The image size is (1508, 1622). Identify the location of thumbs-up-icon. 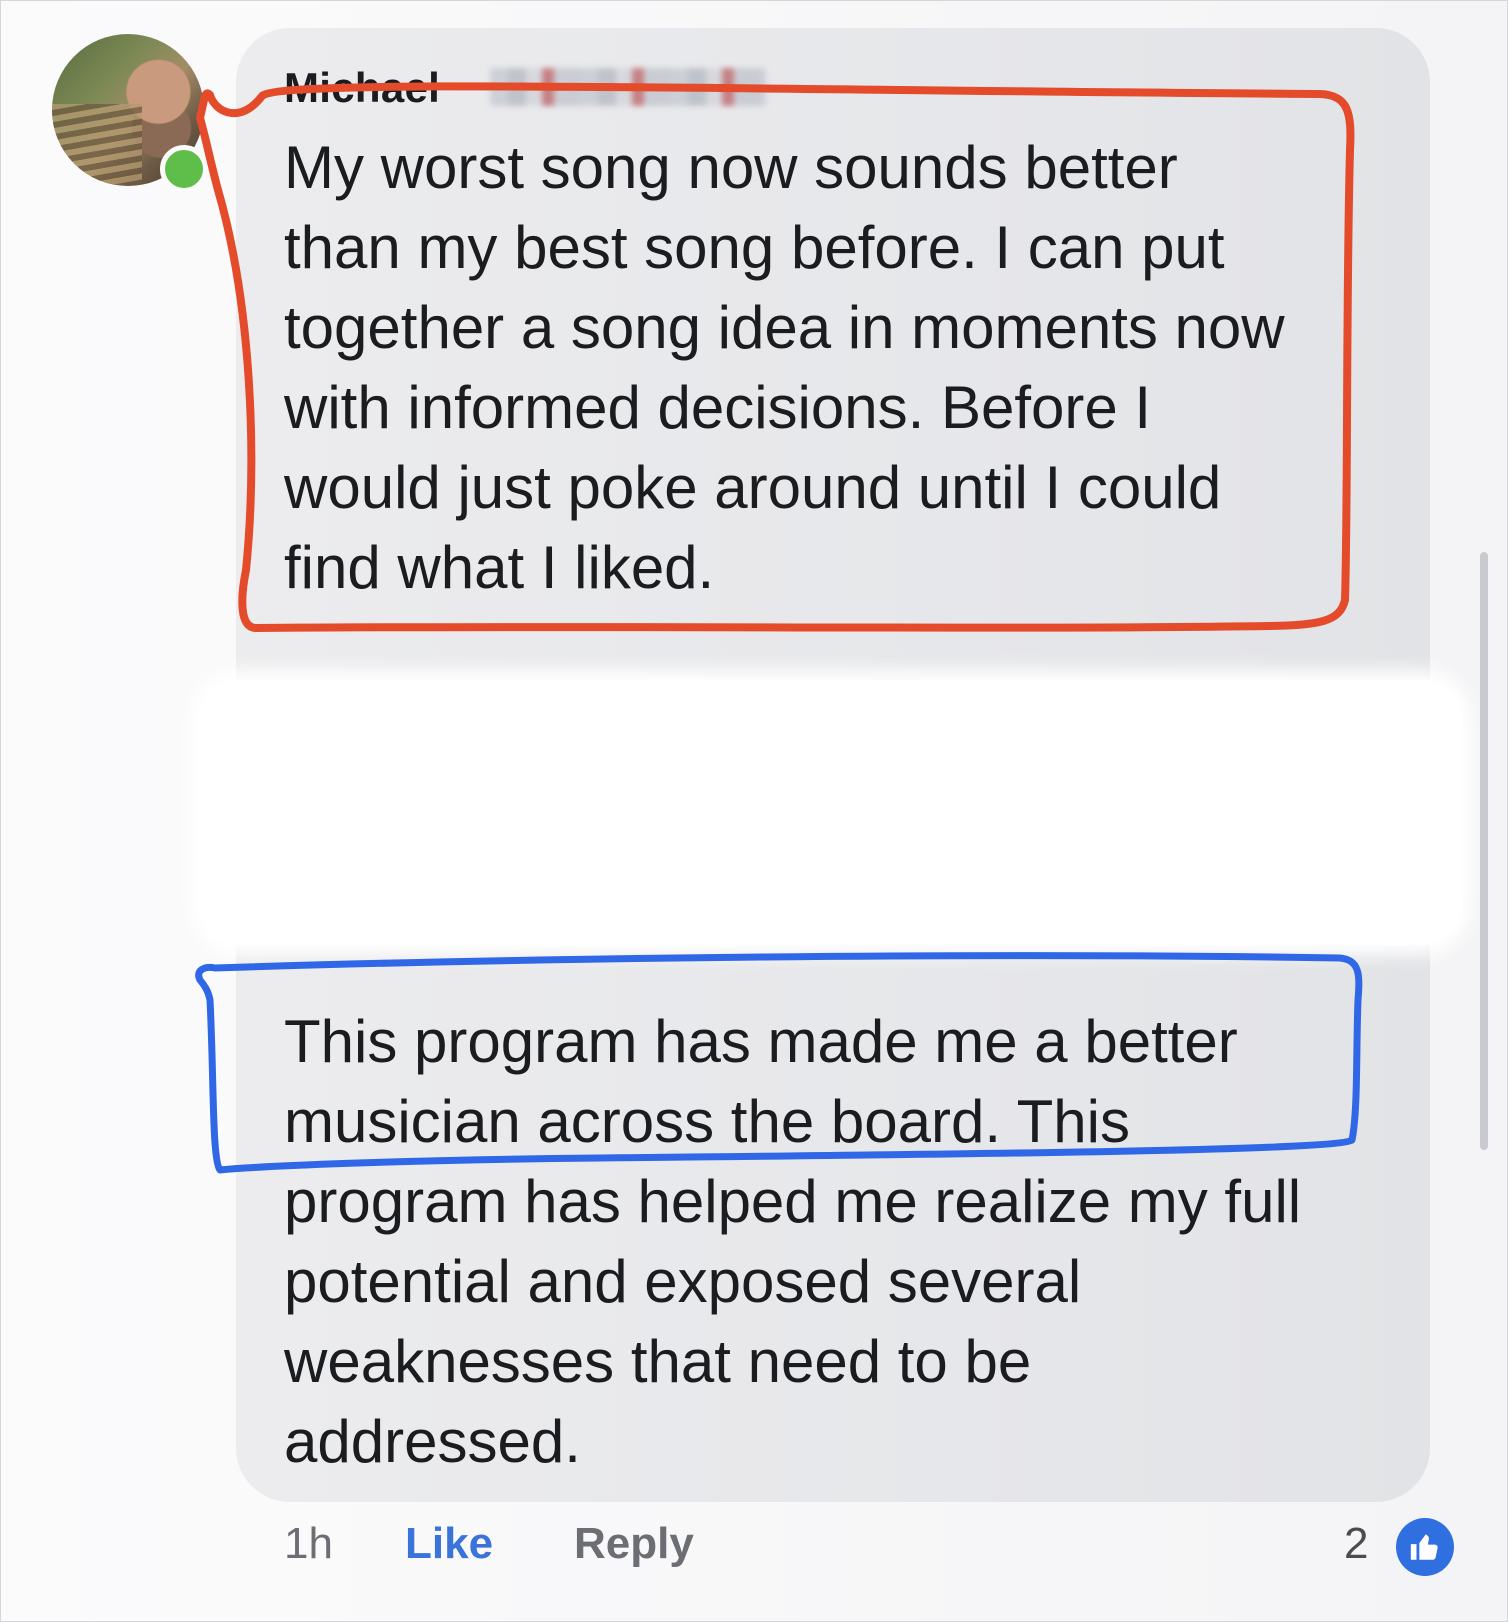
(1424, 1547).